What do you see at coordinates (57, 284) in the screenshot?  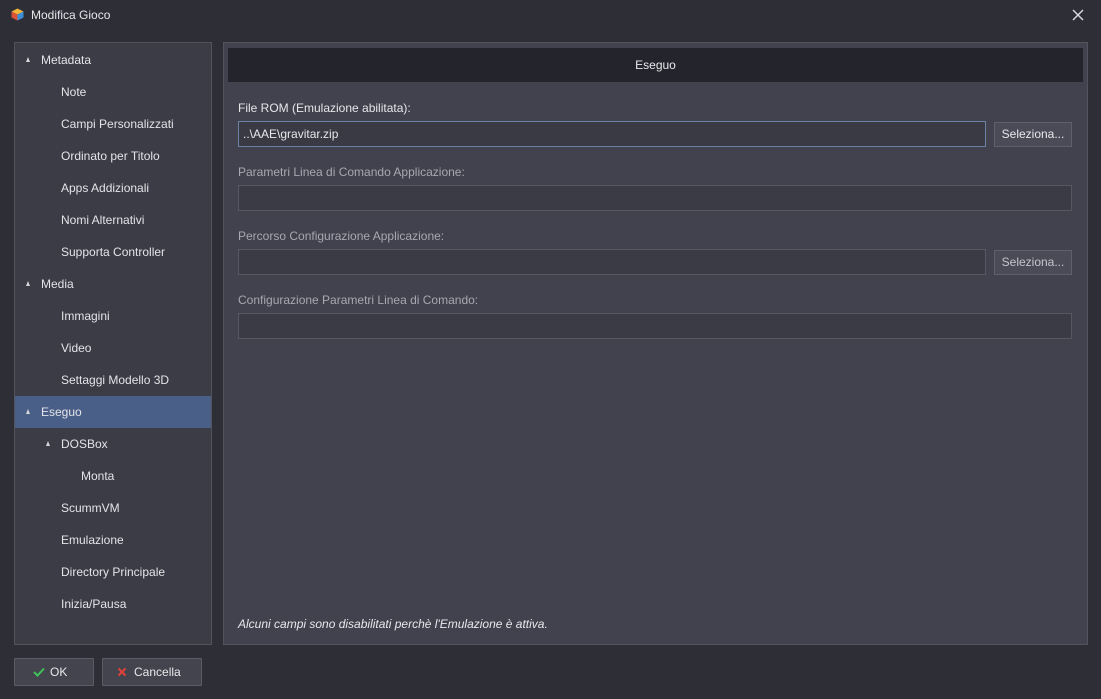 I see `tree-item-label: Media` at bounding box center [57, 284].